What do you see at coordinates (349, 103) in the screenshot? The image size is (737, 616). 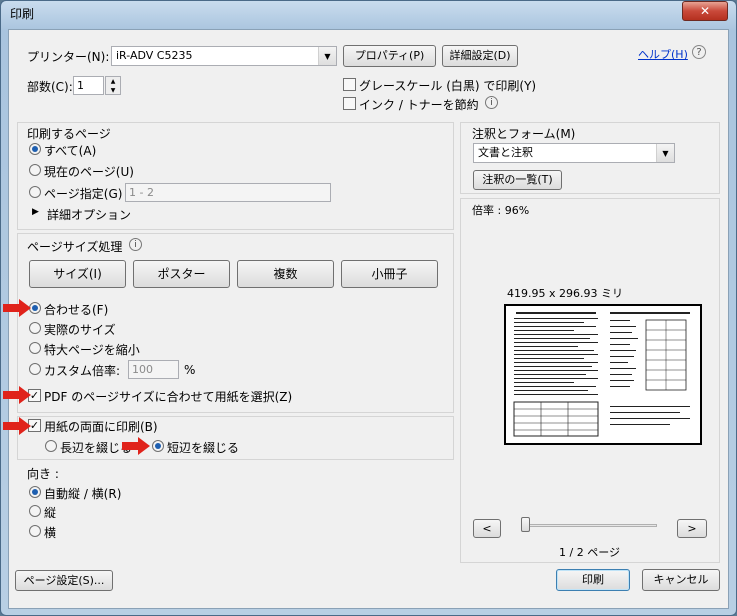 I see `ink-save-checkbox` at bounding box center [349, 103].